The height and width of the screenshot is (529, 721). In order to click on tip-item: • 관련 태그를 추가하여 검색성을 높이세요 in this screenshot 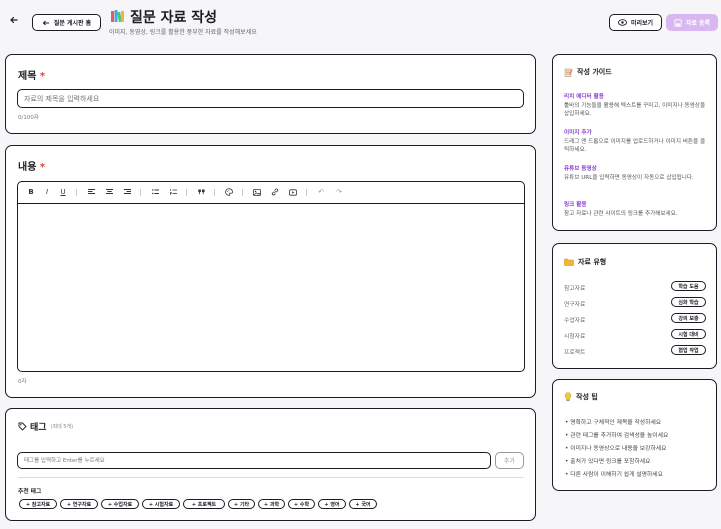, I will do `click(617, 436)`.